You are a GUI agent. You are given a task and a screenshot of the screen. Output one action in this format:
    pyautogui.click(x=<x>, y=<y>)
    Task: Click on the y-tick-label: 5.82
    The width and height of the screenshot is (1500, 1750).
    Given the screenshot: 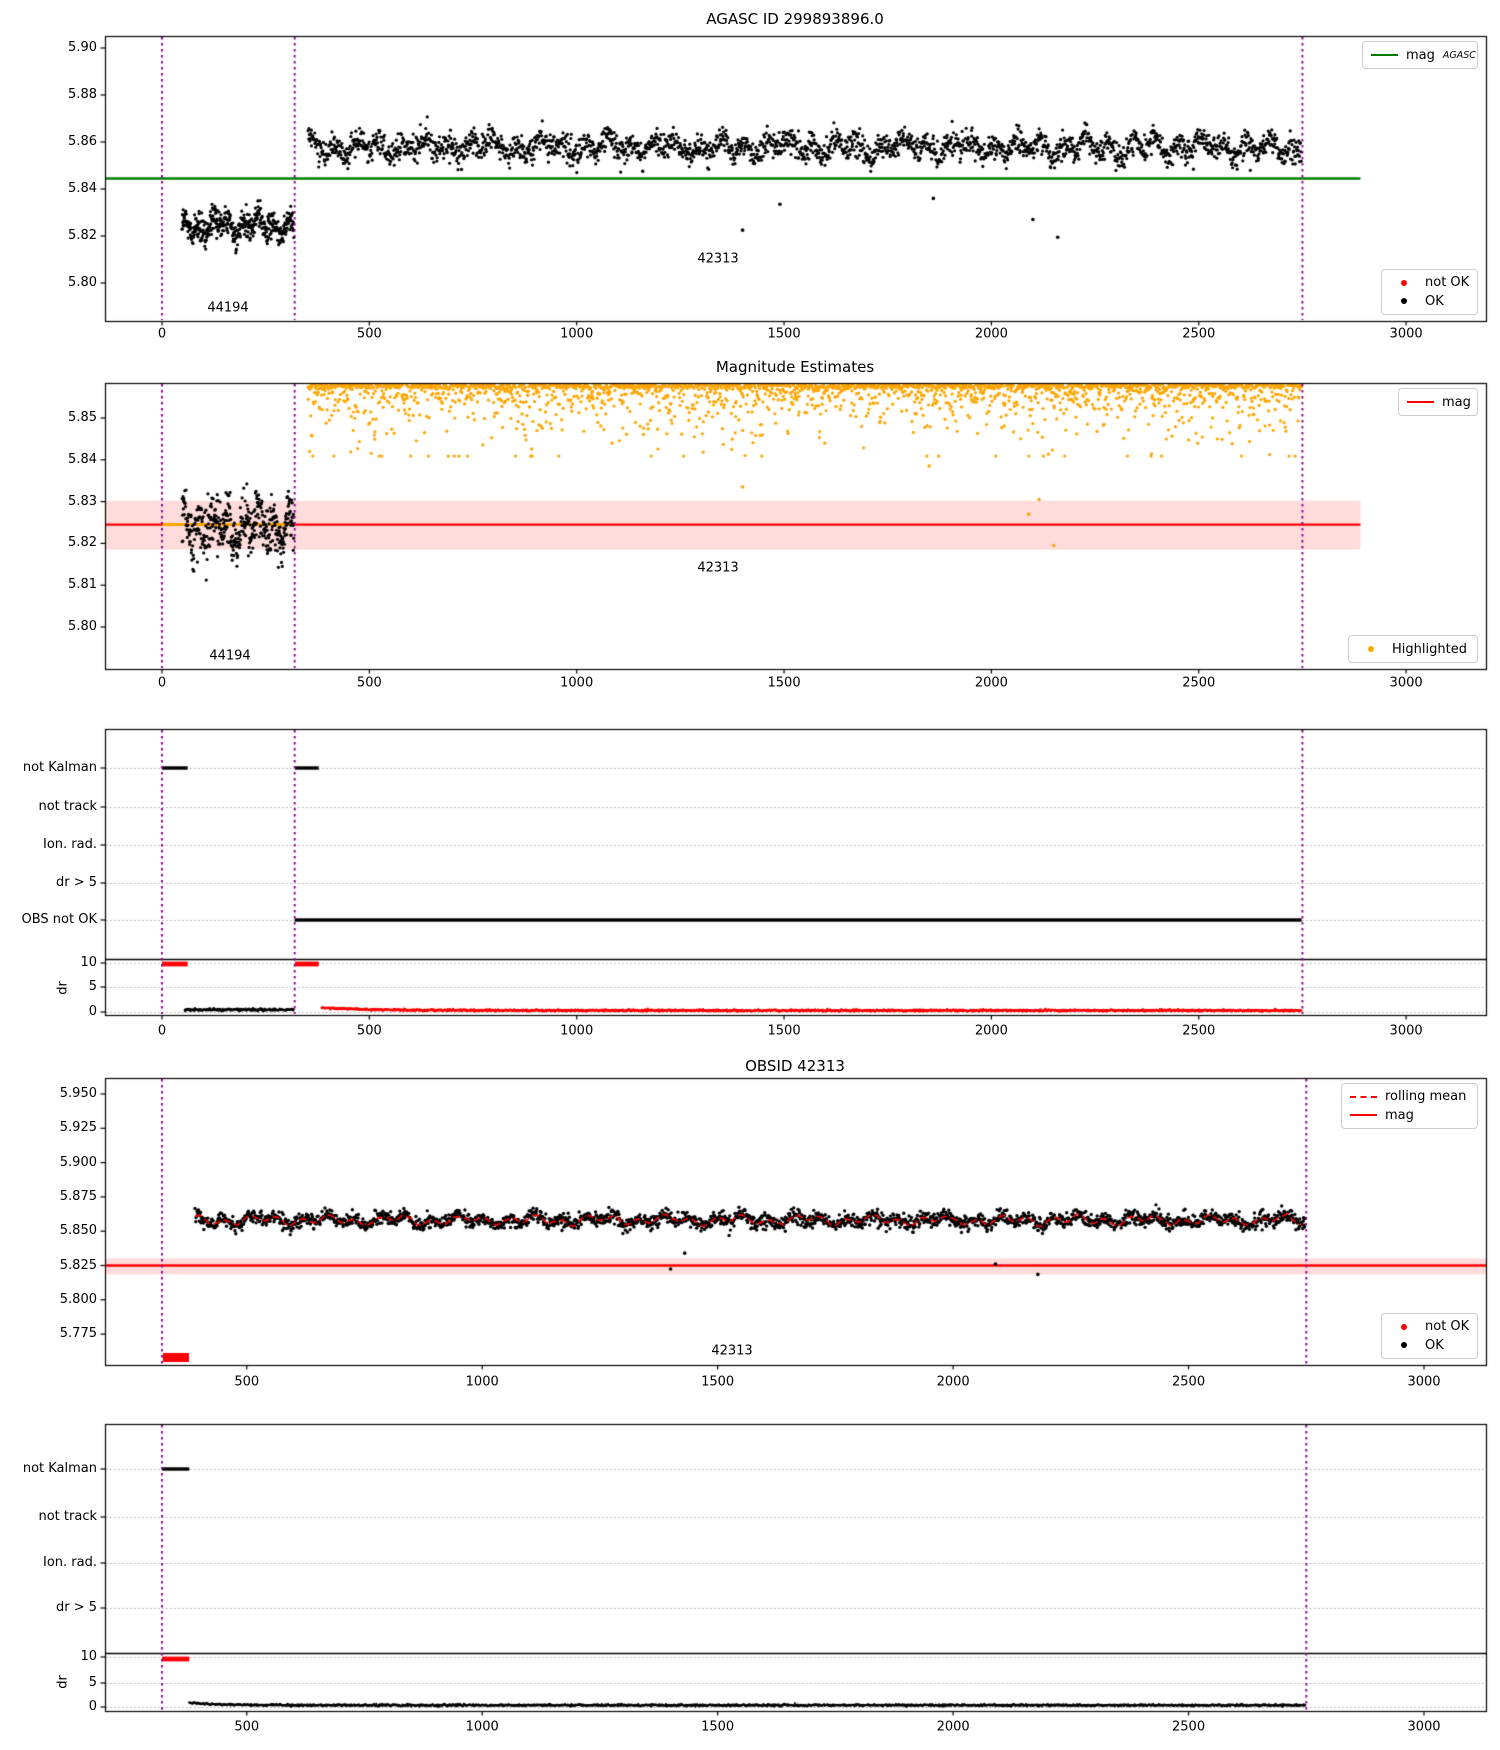 What is the action you would take?
    pyautogui.click(x=82, y=543)
    